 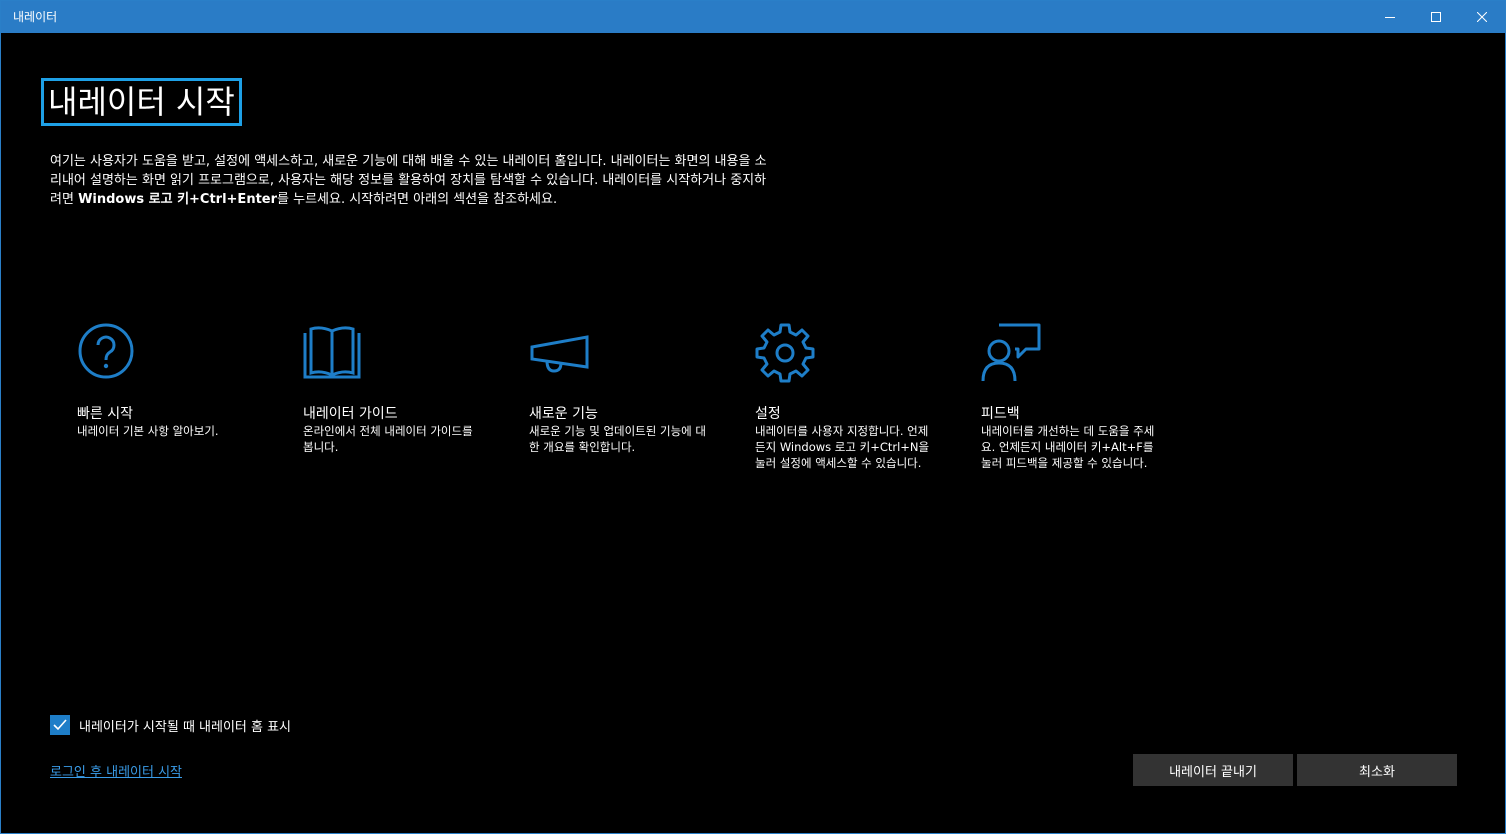 I want to click on close-window-button, so click(x=1482, y=17).